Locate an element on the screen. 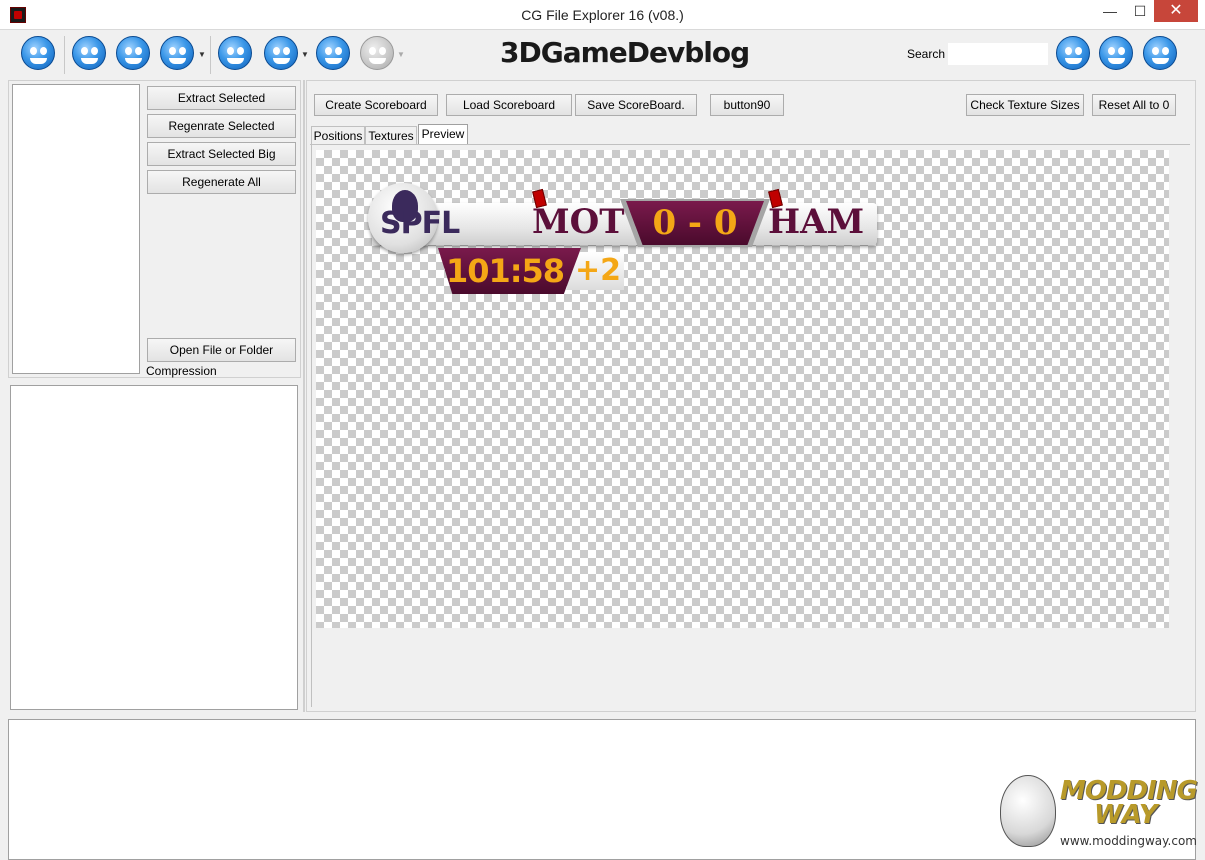 This screenshot has width=1205, height=860. home-team: MOT is located at coordinates (578, 222).